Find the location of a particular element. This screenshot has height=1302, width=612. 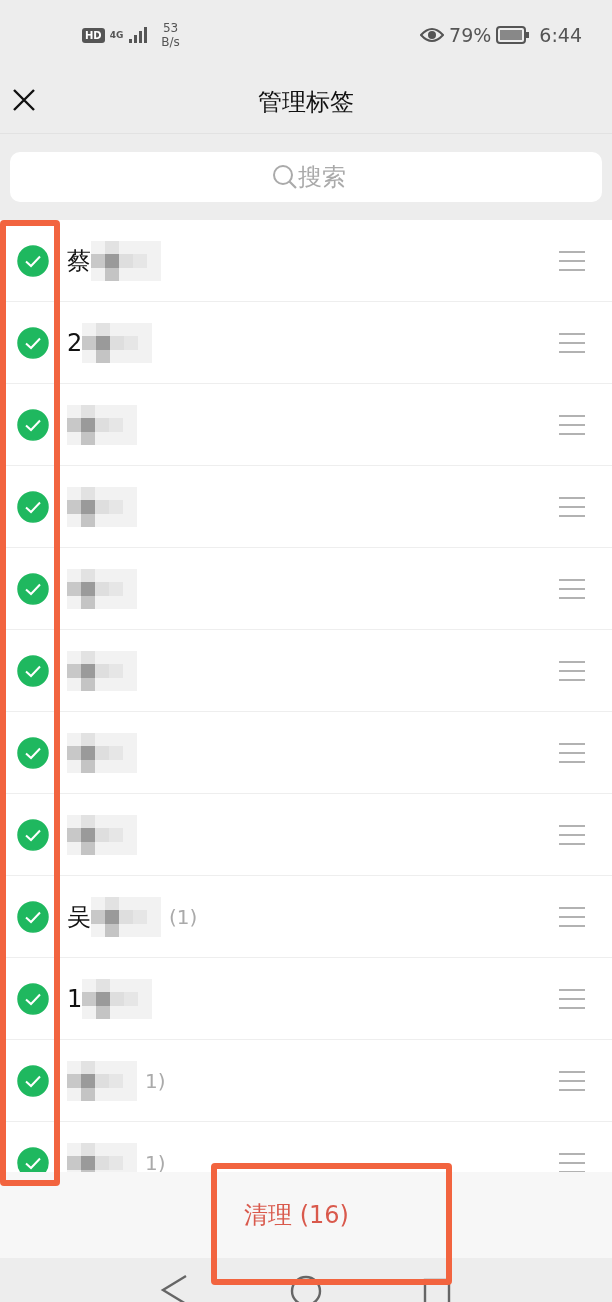

battery-icon is located at coordinates (513, 35).